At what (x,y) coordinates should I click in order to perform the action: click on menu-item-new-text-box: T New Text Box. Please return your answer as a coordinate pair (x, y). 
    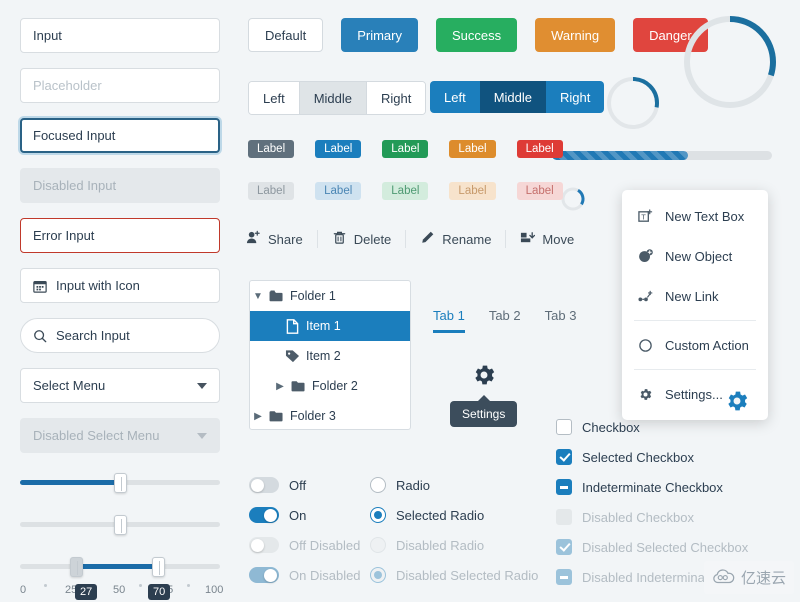
    Looking at the image, I should click on (695, 216).